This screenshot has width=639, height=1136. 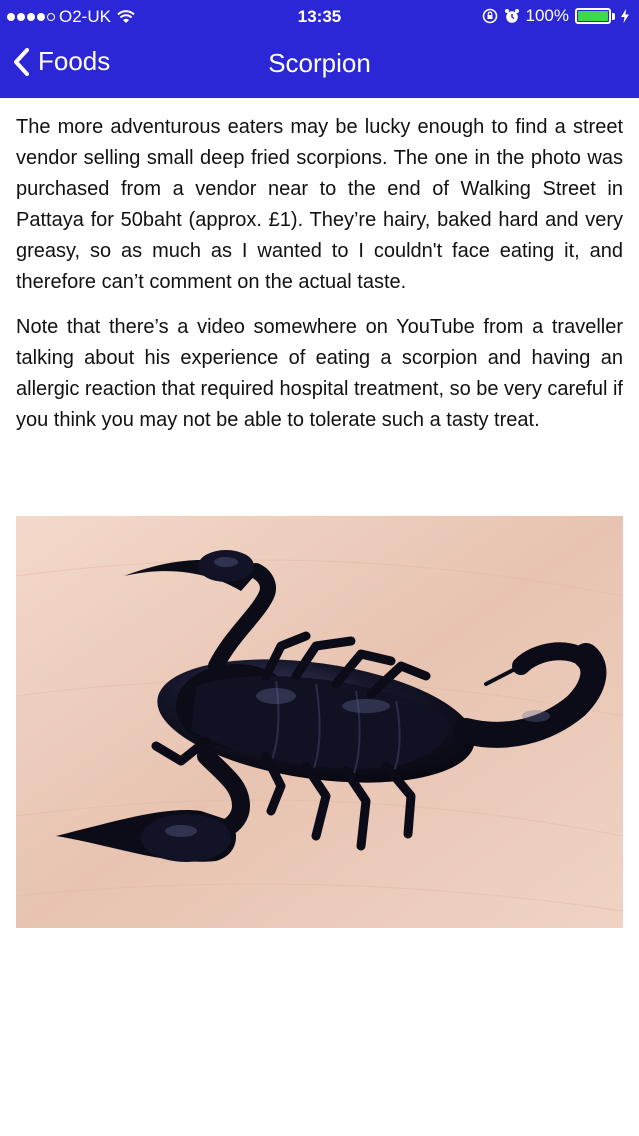 I want to click on lock-rotation-icon, so click(x=489, y=16).